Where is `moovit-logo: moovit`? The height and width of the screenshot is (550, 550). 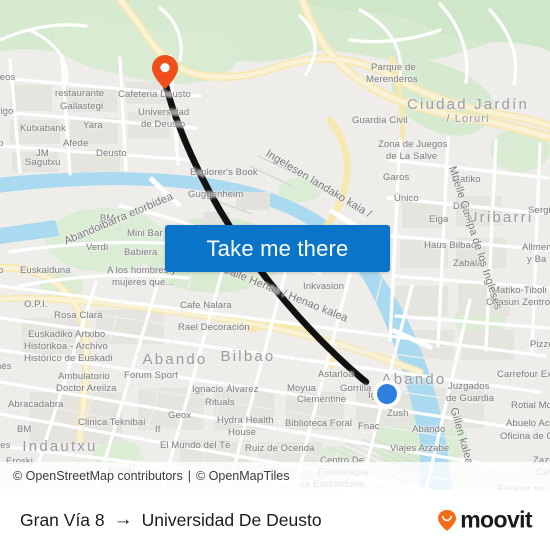
moovit-logo: moovit is located at coordinates (484, 520).